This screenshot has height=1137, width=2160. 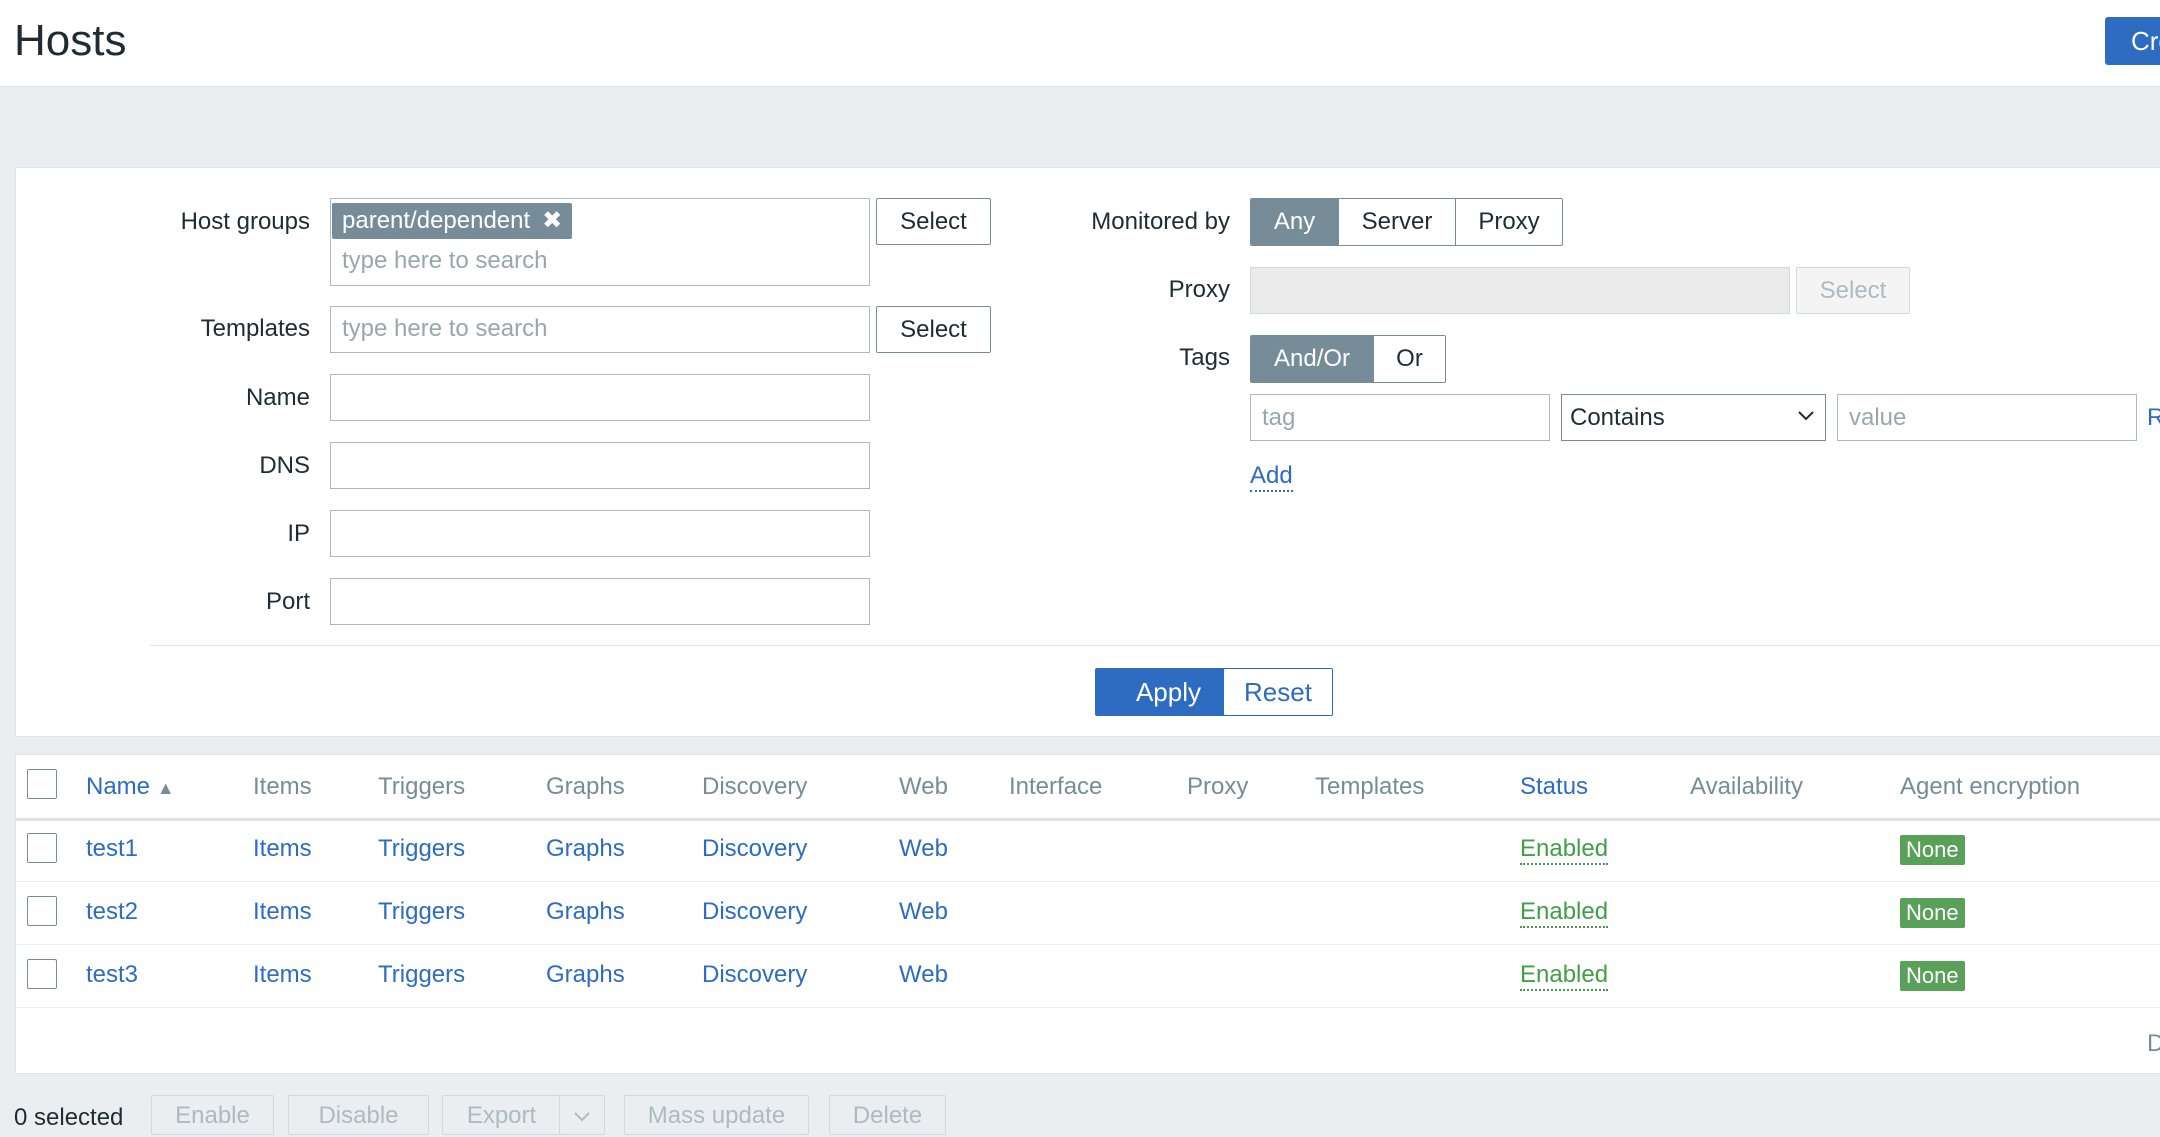 I want to click on monitored-by-label: Monitored by, so click(x=1160, y=221).